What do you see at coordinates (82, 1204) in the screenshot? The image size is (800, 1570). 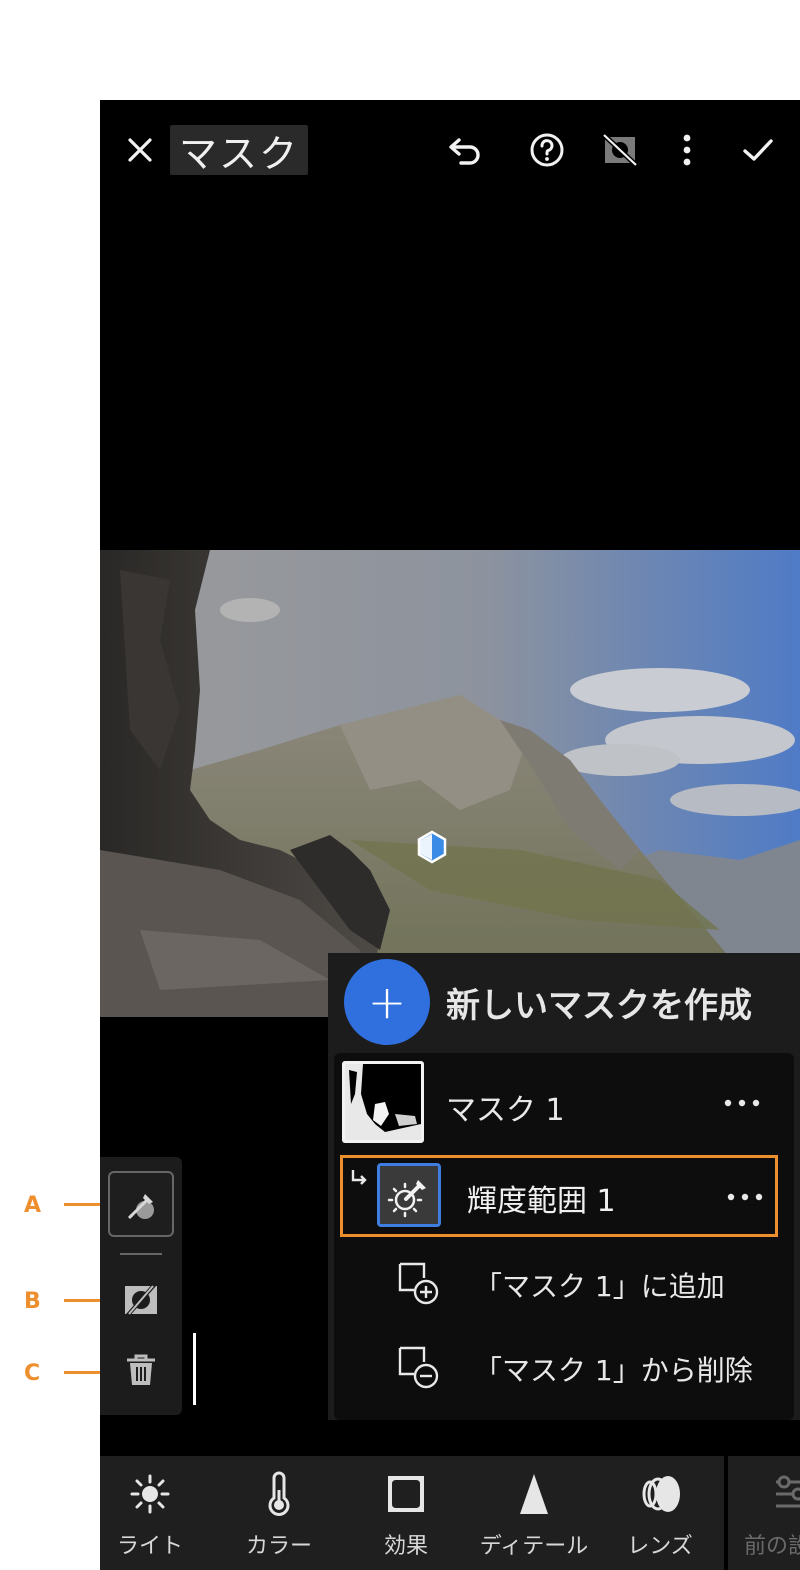 I see `callout-a-line` at bounding box center [82, 1204].